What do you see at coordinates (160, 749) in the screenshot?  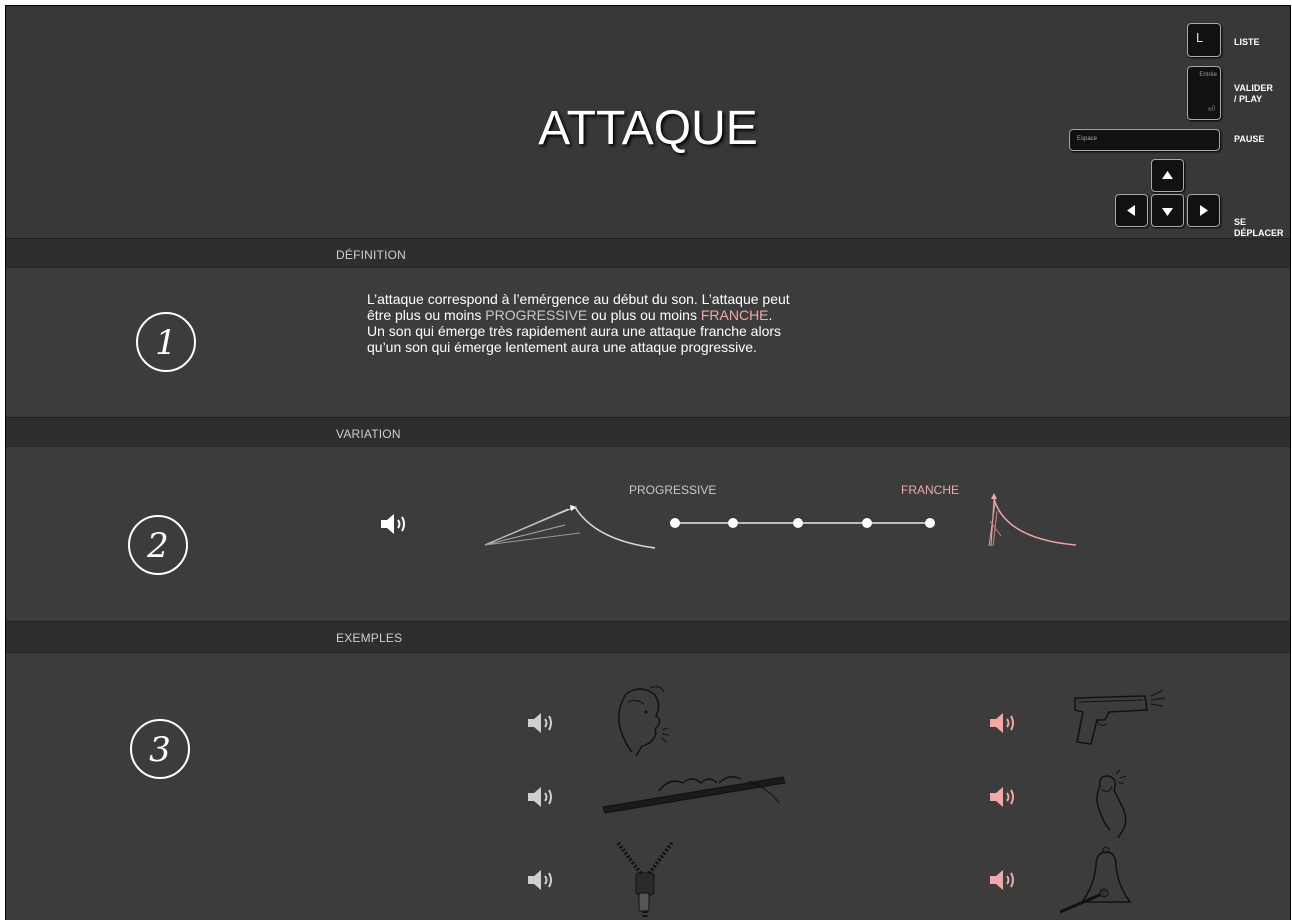 I see `examples-number-badge: 3` at bounding box center [160, 749].